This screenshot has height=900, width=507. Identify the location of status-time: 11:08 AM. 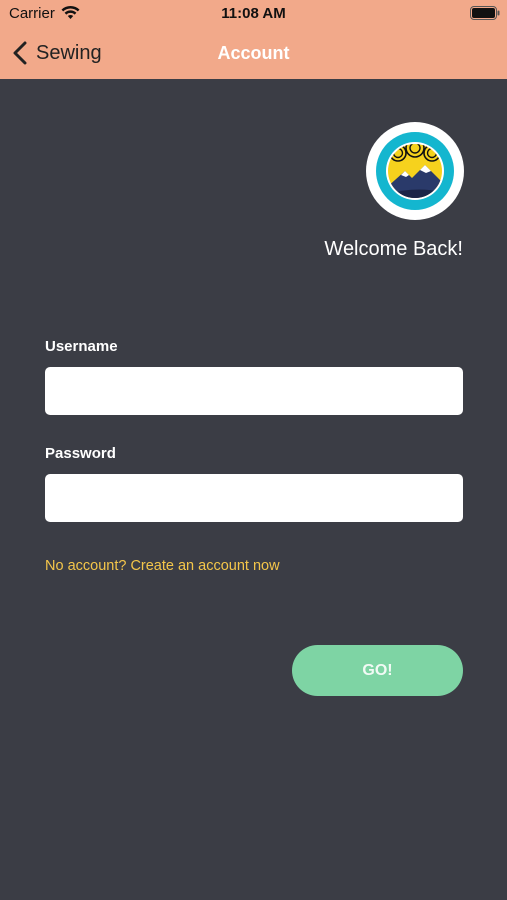
(253, 13).